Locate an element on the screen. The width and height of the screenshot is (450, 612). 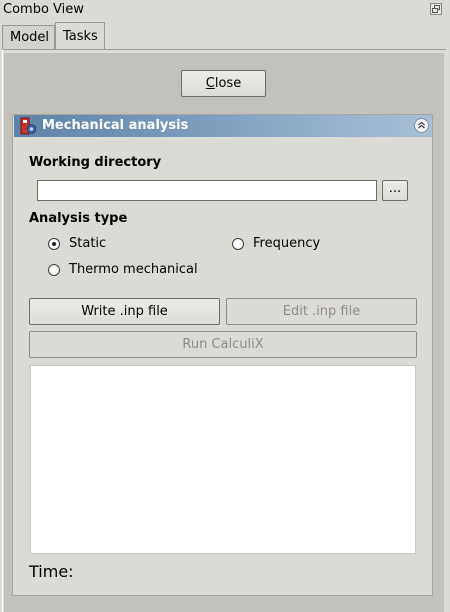
close-button-mnemonic: C is located at coordinates (210, 83).